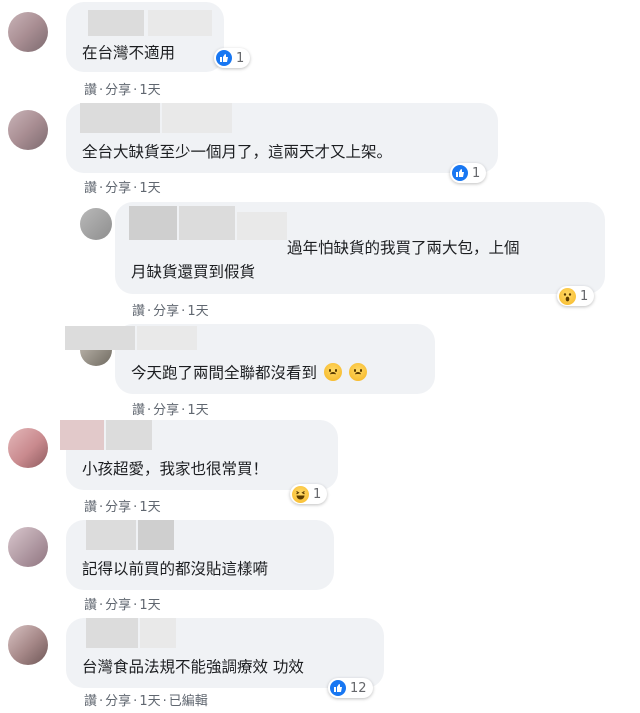  Describe the element at coordinates (145, 37) in the screenshot. I see `comment-bubble: 在台灣不適用` at that location.